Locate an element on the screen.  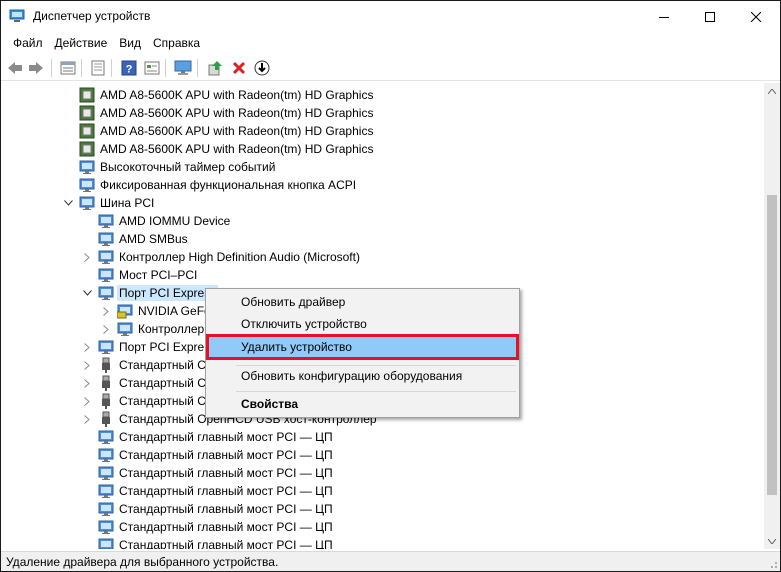
menu-item-properties: Свойства is located at coordinates (362, 404).